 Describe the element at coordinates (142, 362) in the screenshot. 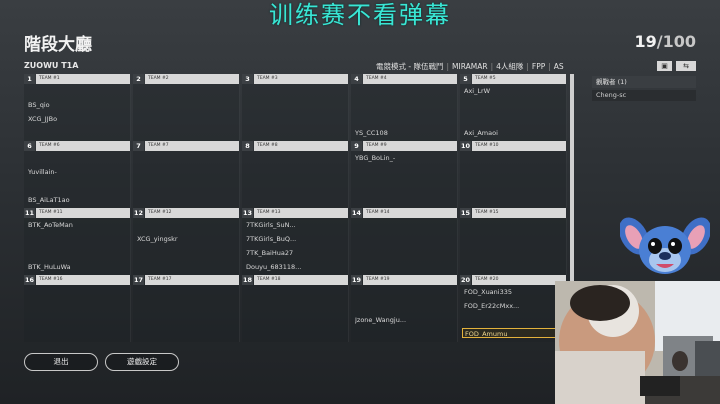

I see `game-settings-button: 遊戲設定` at that location.